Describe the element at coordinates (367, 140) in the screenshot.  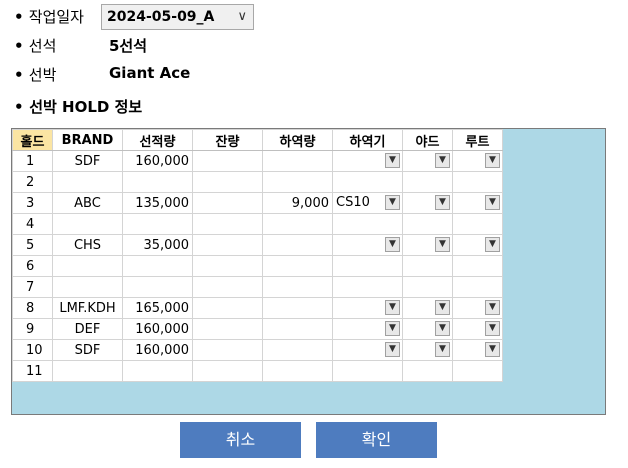
I see `col-header-crane: 하역기` at that location.